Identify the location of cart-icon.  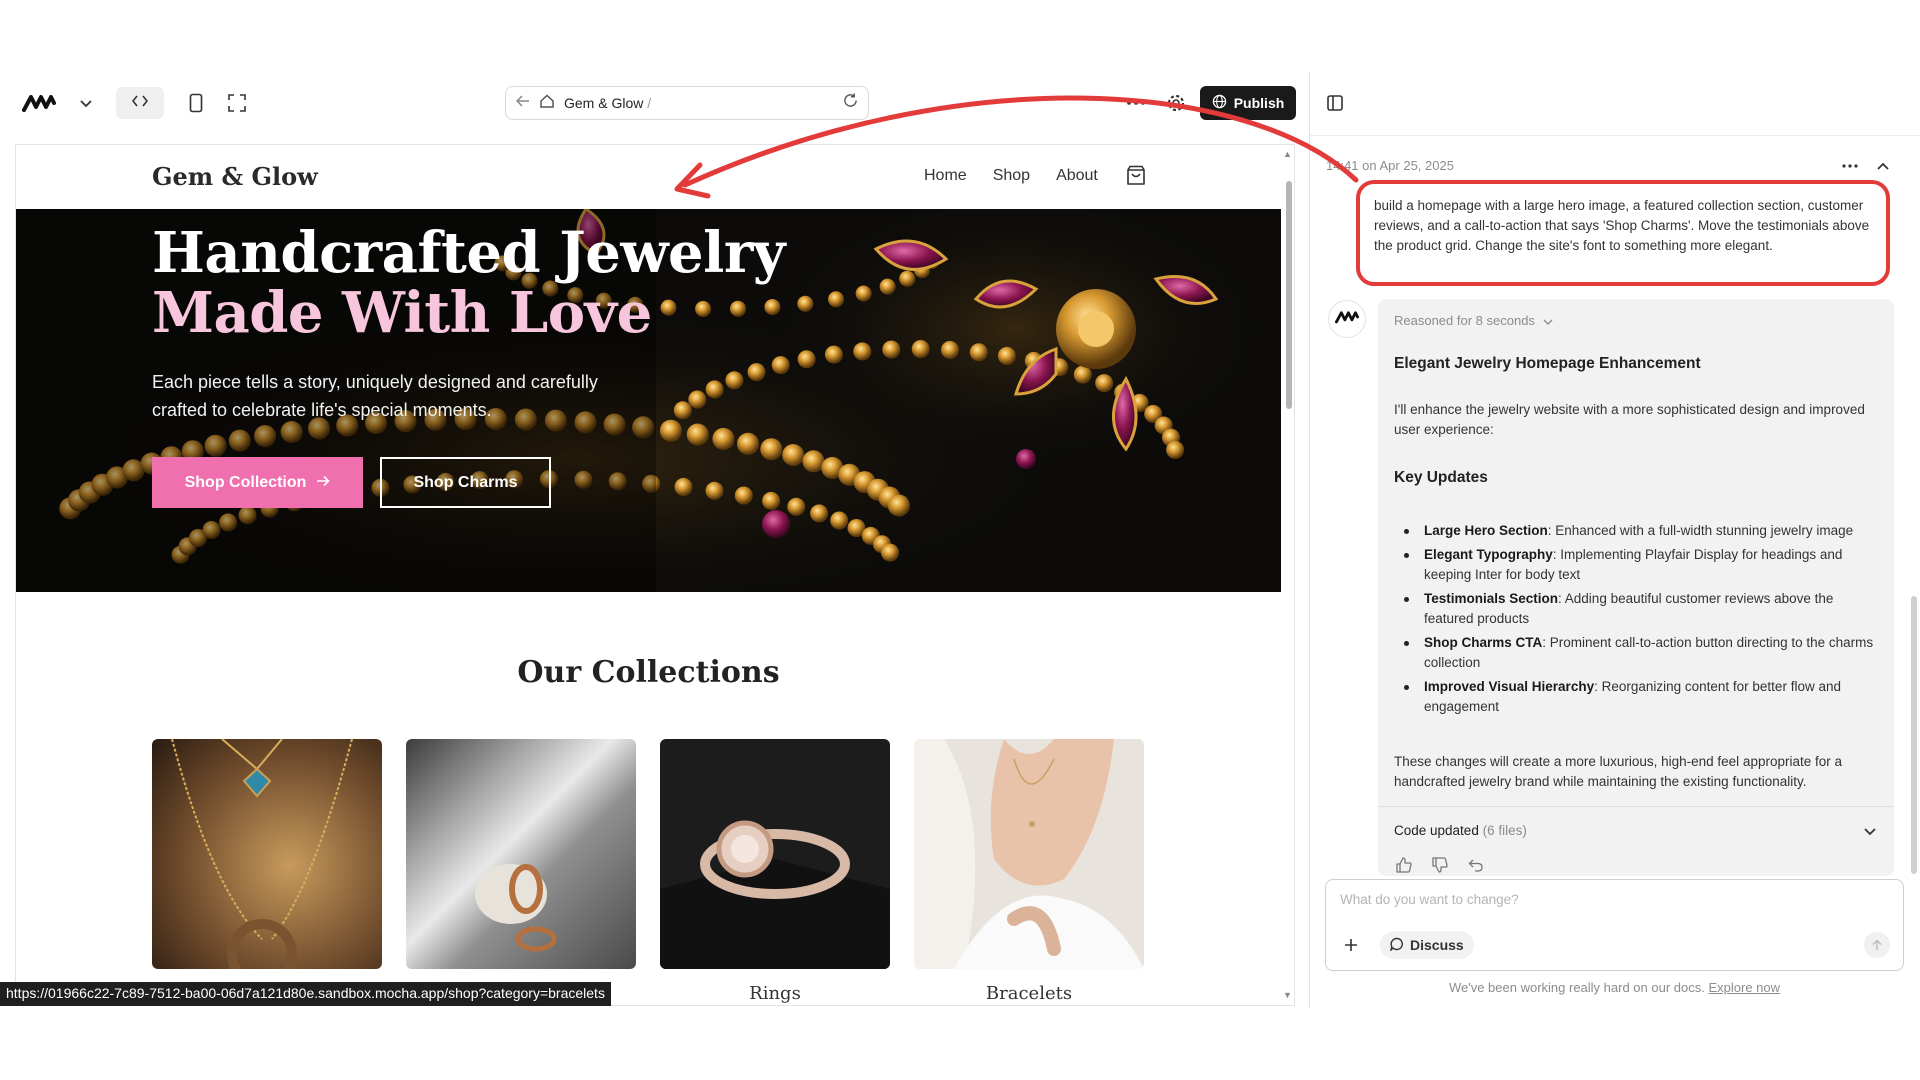
(1137, 176).